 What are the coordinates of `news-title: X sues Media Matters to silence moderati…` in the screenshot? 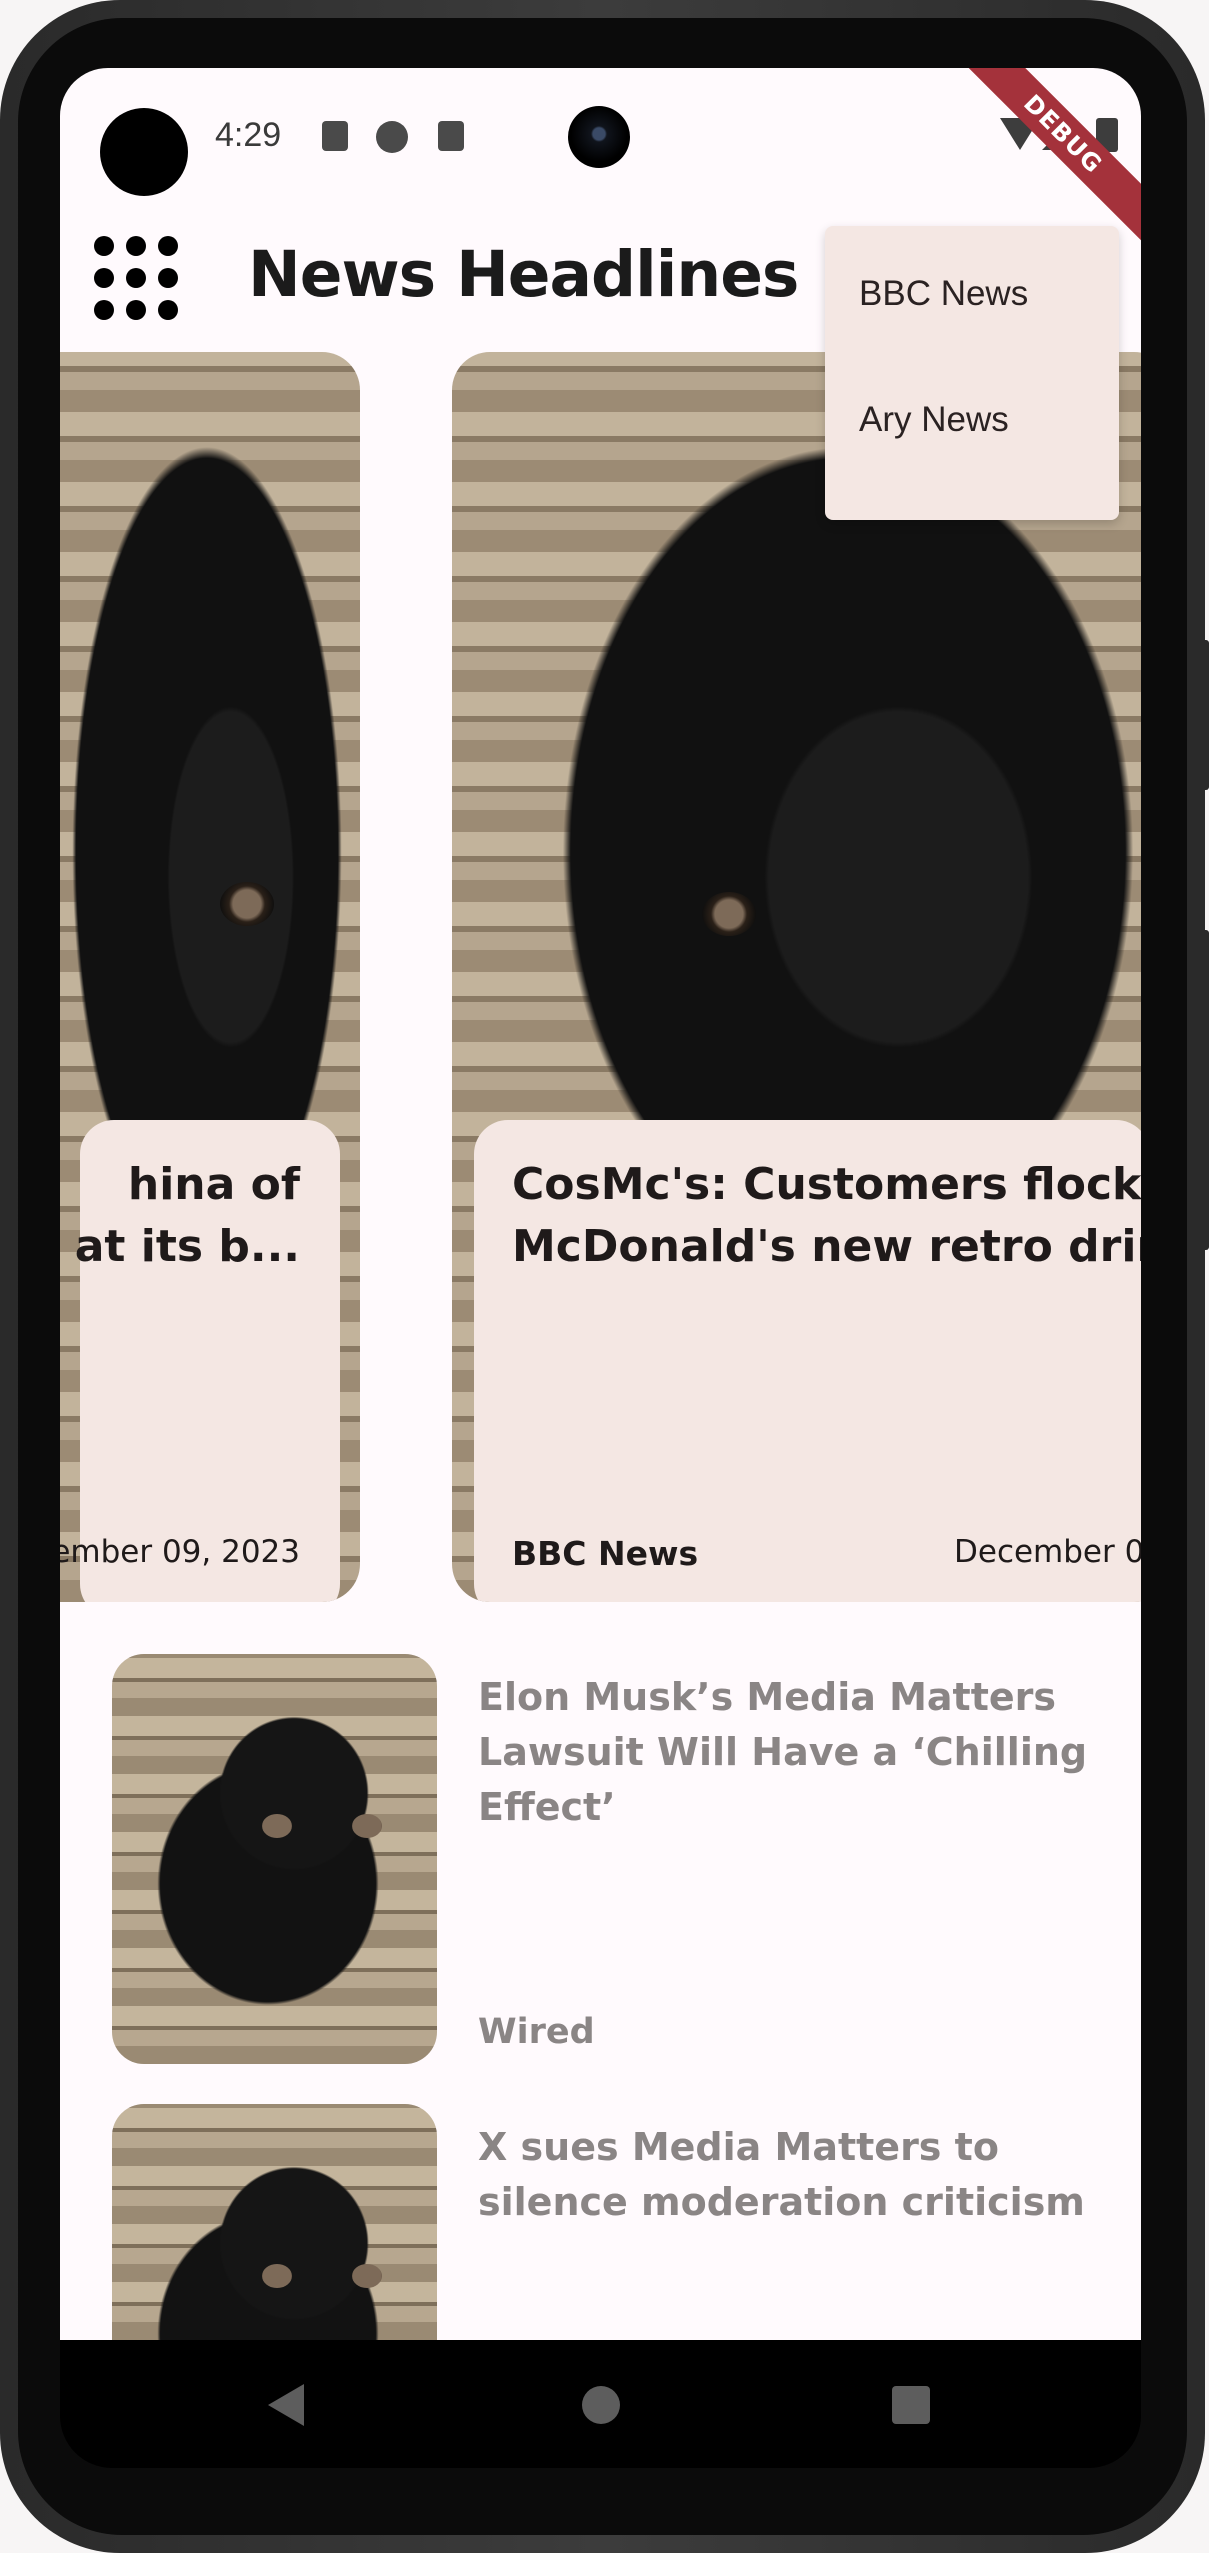 It's located at (781, 2174).